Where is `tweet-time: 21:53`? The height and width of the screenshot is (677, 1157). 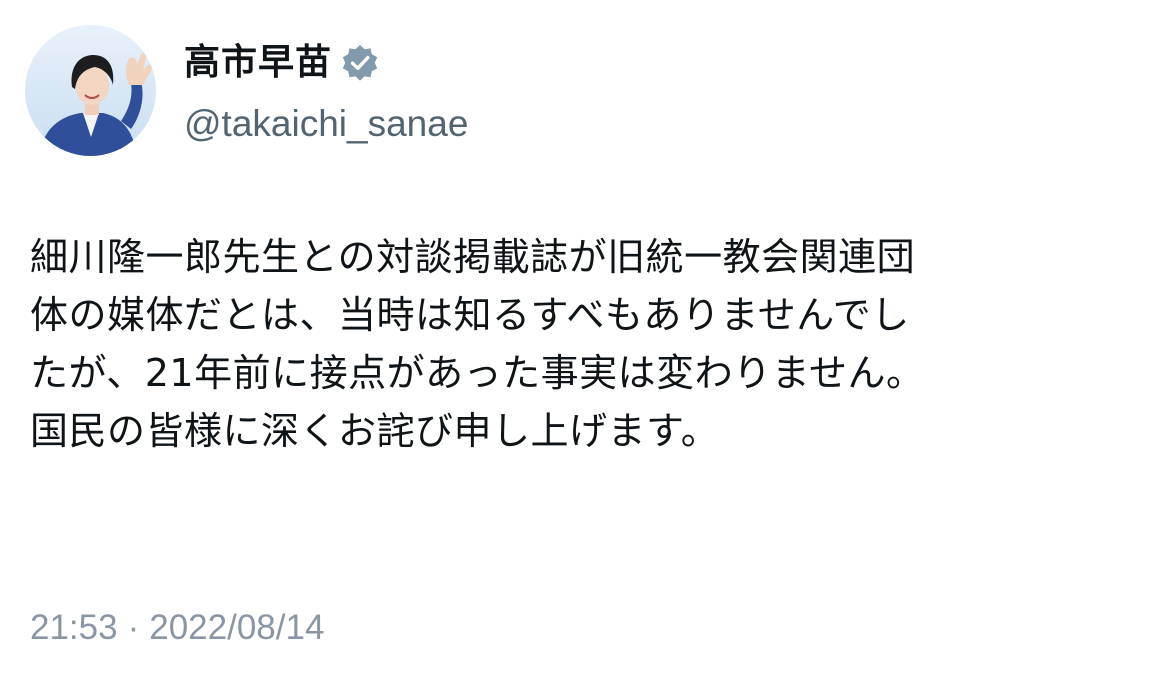
tweet-time: 21:53 is located at coordinates (74, 627).